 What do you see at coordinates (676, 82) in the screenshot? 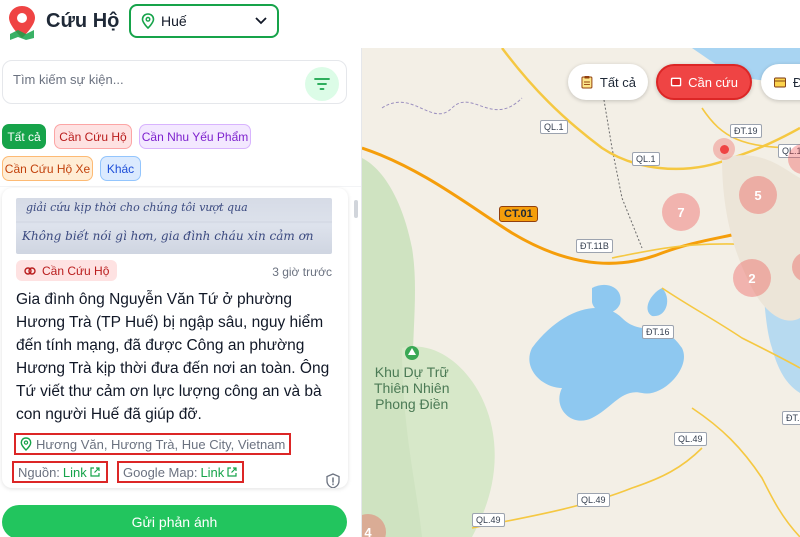
I see `sos-icon` at bounding box center [676, 82].